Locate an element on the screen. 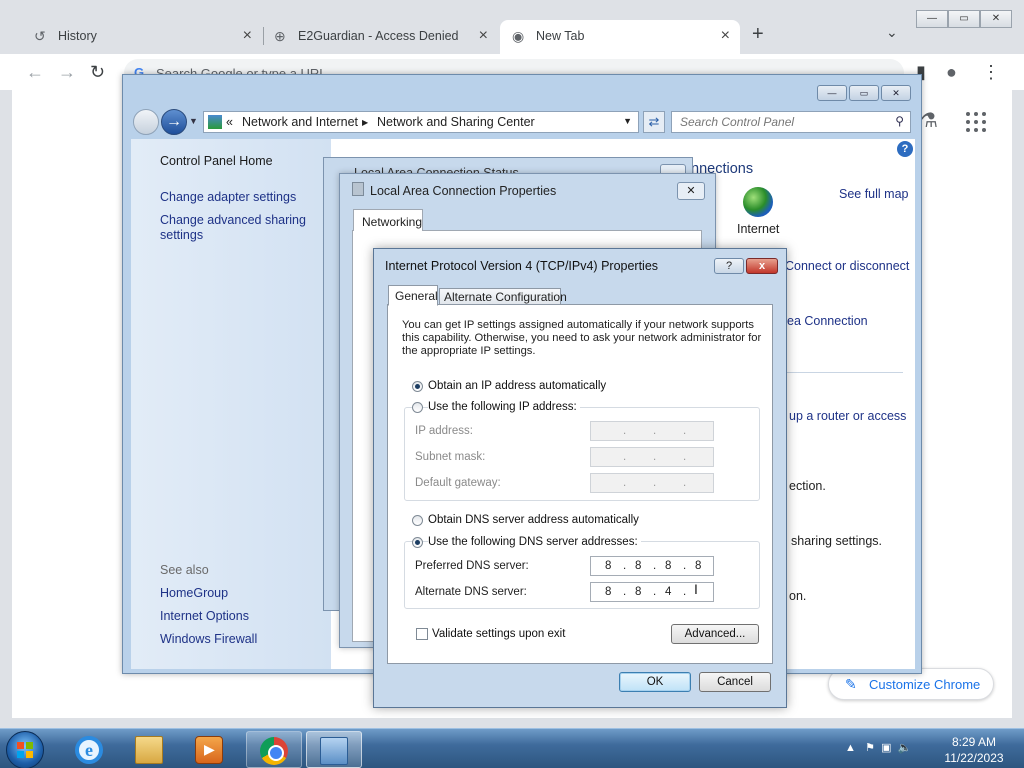 The width and height of the screenshot is (1024, 768). refresh-button: ⇄ is located at coordinates (654, 122).